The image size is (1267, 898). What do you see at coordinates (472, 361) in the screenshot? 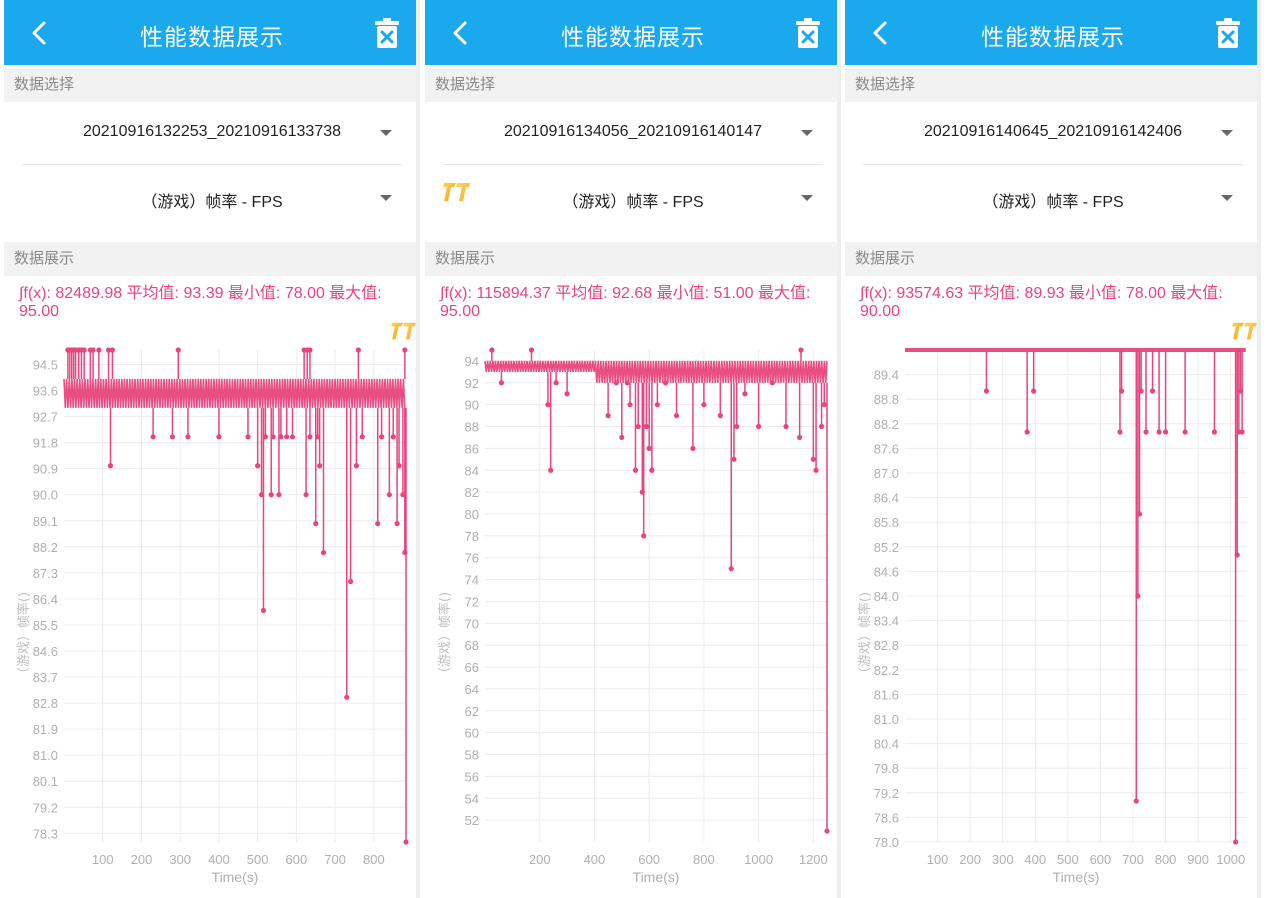
I see `y-tick-label: 94` at bounding box center [472, 361].